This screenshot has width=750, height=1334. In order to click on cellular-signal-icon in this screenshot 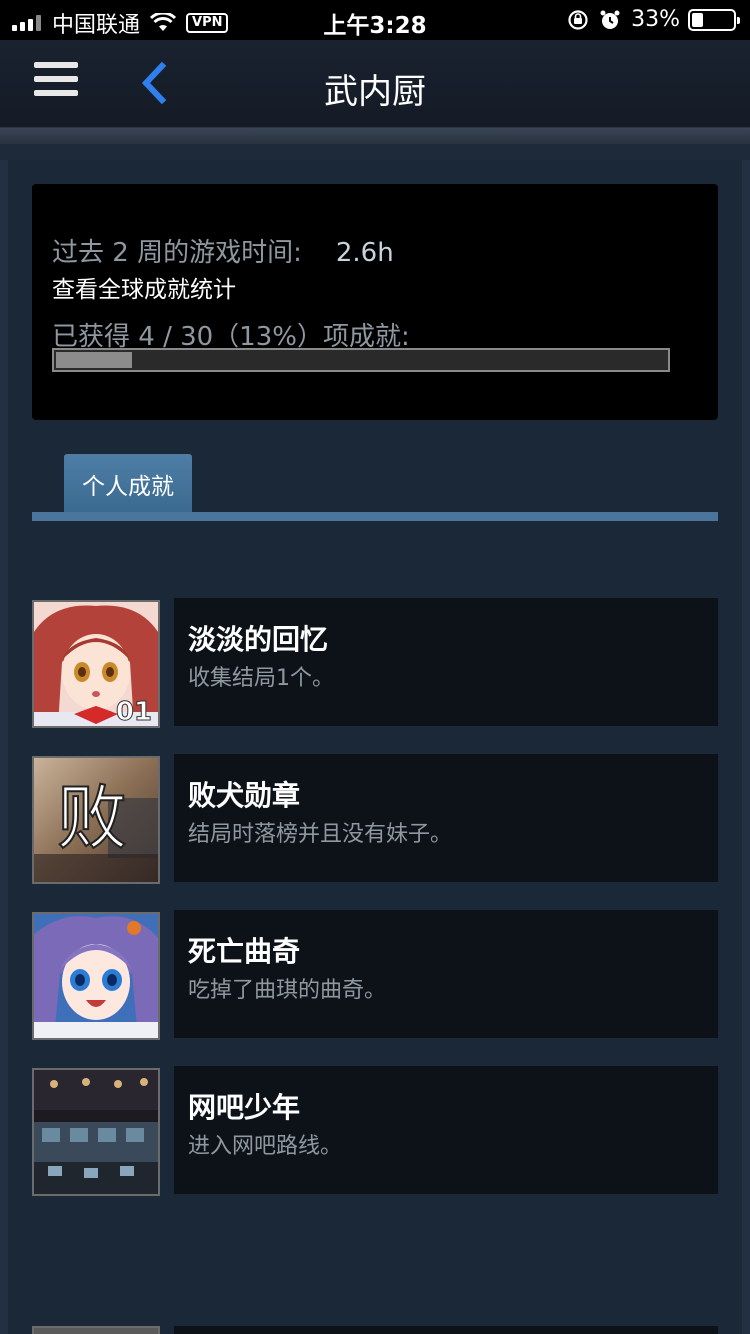, I will do `click(28, 23)`.